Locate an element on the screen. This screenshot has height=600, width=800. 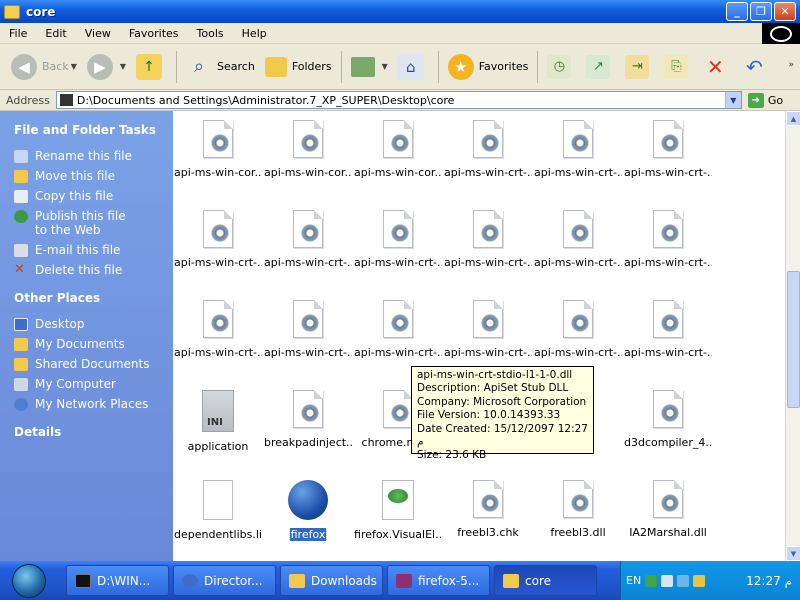
delete-button: ✕ is located at coordinates (717, 67).